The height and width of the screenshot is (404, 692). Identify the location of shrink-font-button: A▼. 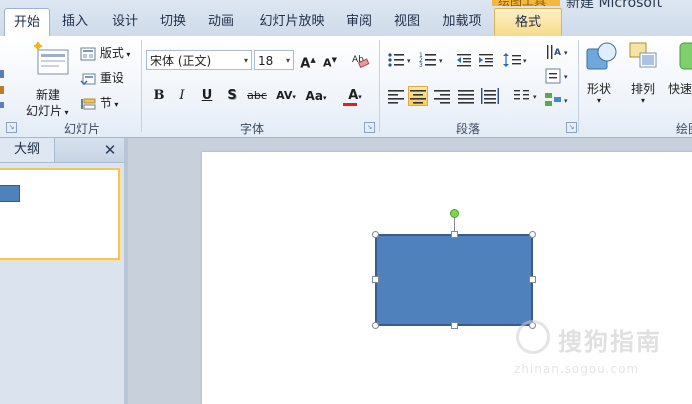
(330, 60).